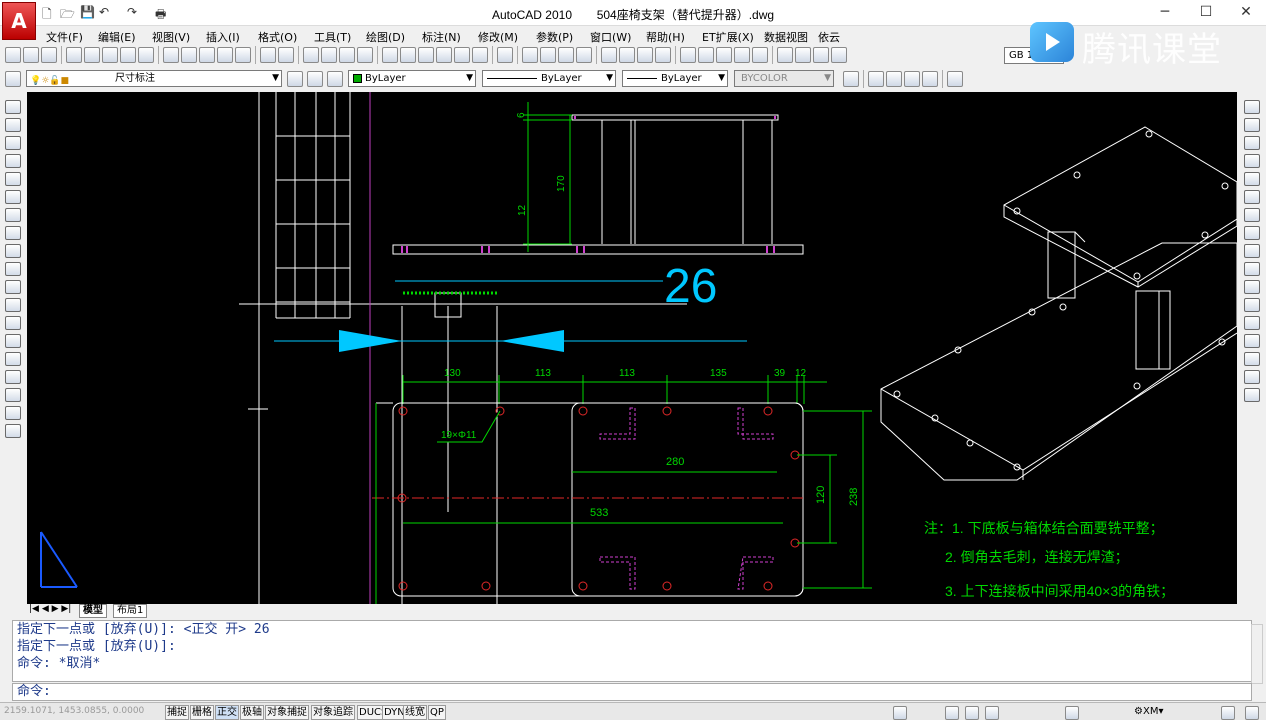  Describe the element at coordinates (13, 107) in the screenshot. I see `line-icon` at that location.